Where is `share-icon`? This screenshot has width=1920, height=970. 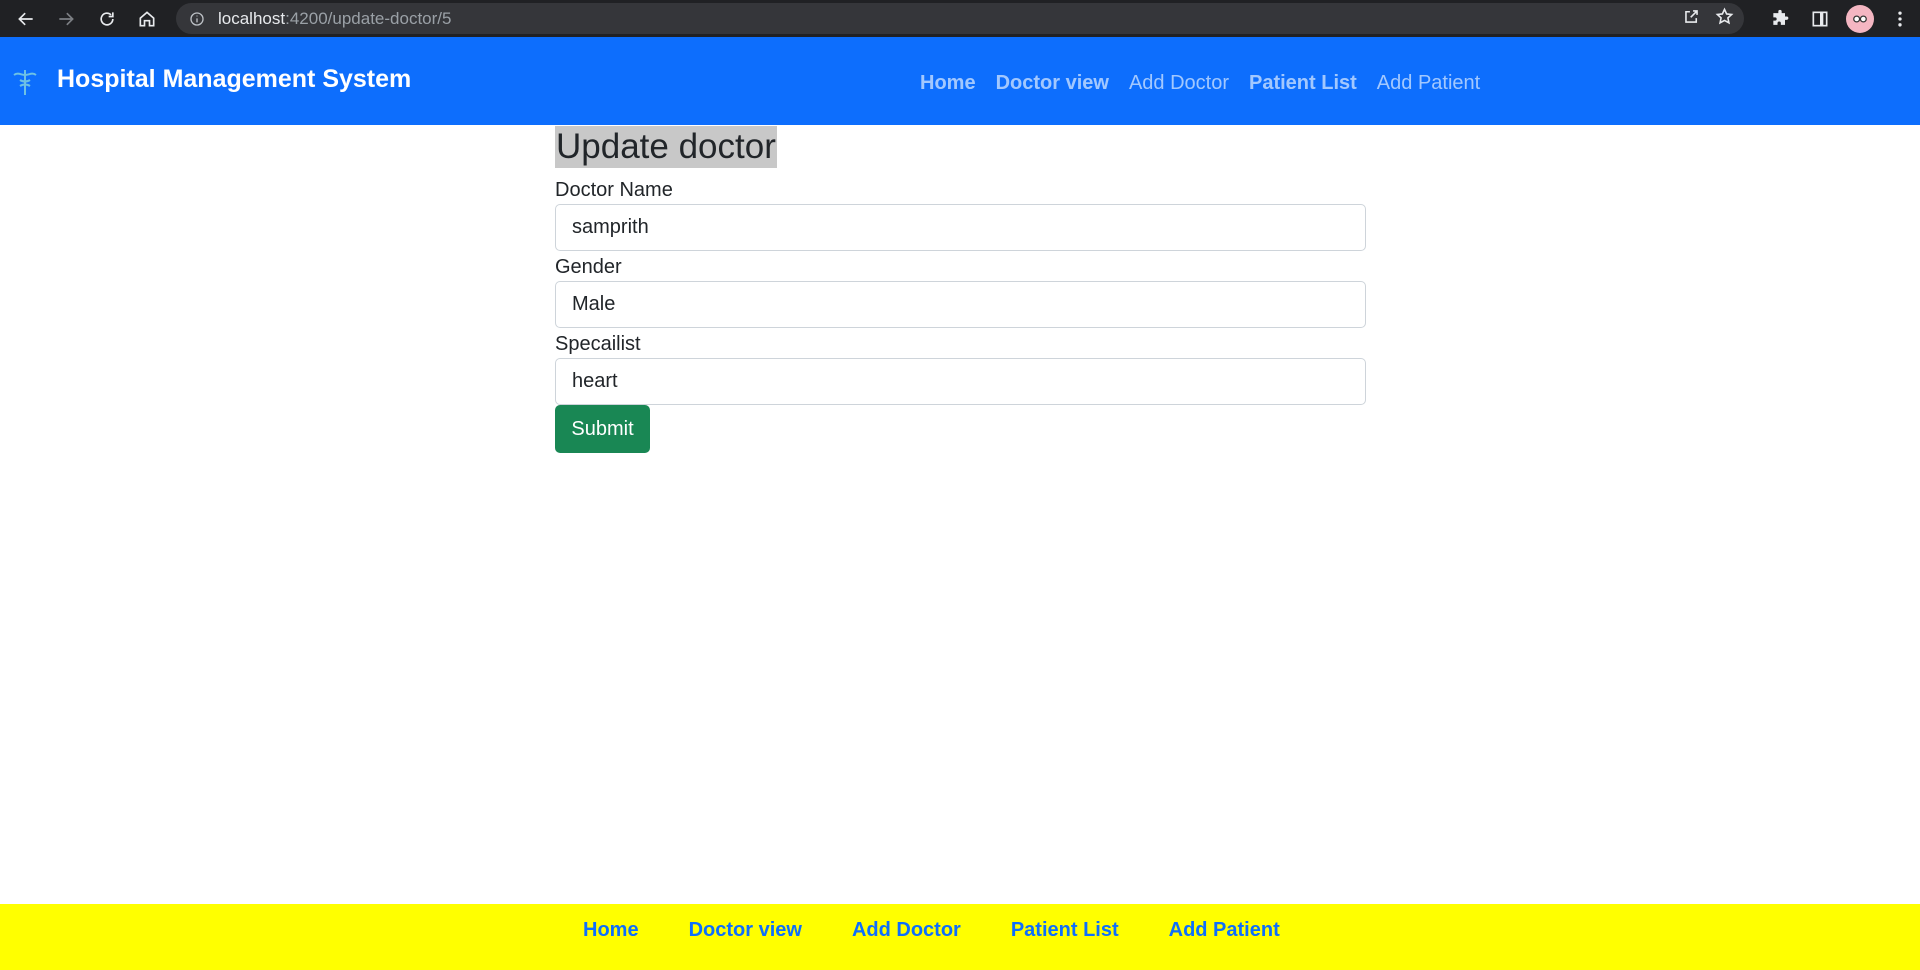 share-icon is located at coordinates (1691, 19).